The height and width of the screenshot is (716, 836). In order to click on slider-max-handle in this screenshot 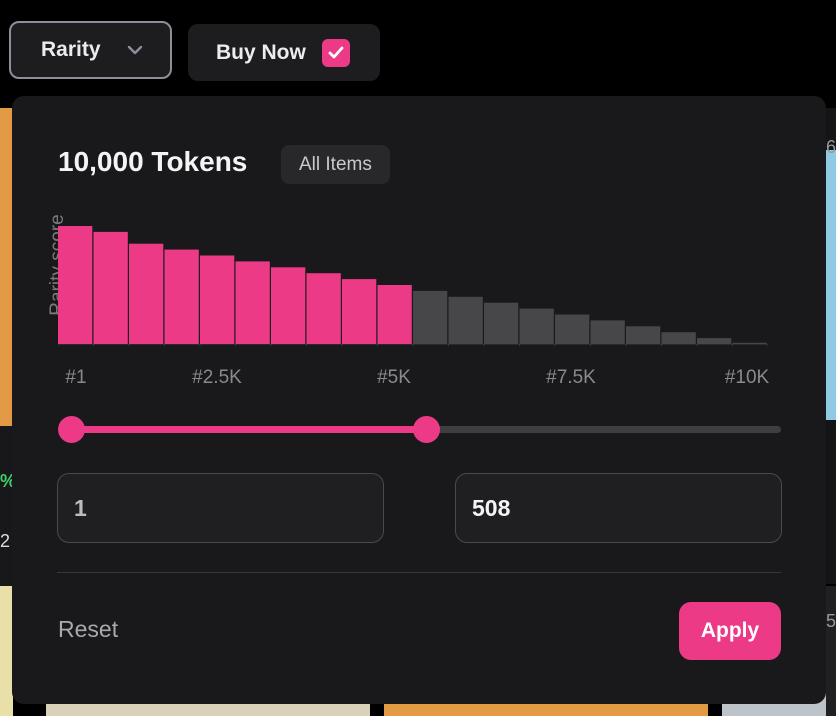, I will do `click(426, 429)`.